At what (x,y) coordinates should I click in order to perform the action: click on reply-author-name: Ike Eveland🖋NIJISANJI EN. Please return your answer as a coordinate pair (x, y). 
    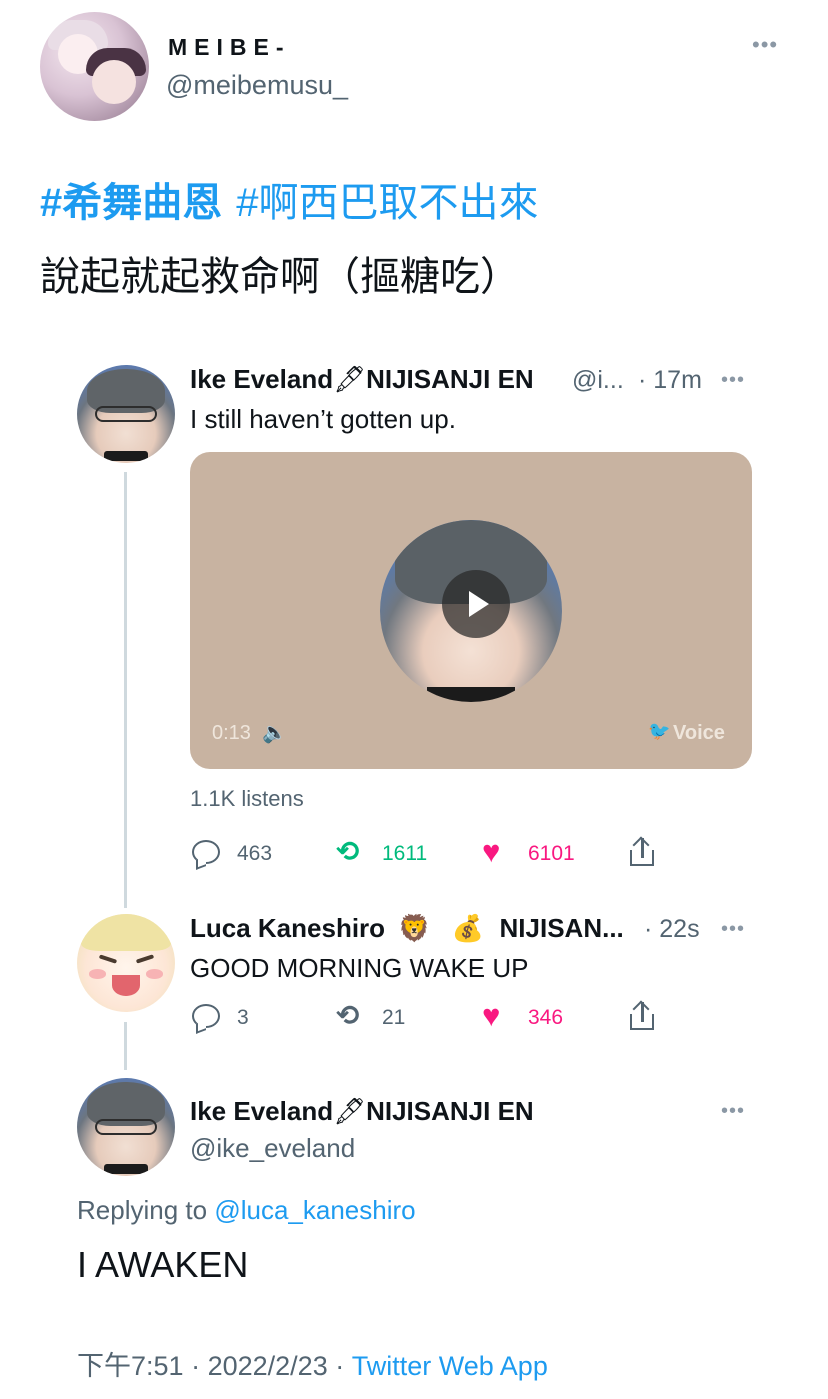
    Looking at the image, I should click on (362, 1111).